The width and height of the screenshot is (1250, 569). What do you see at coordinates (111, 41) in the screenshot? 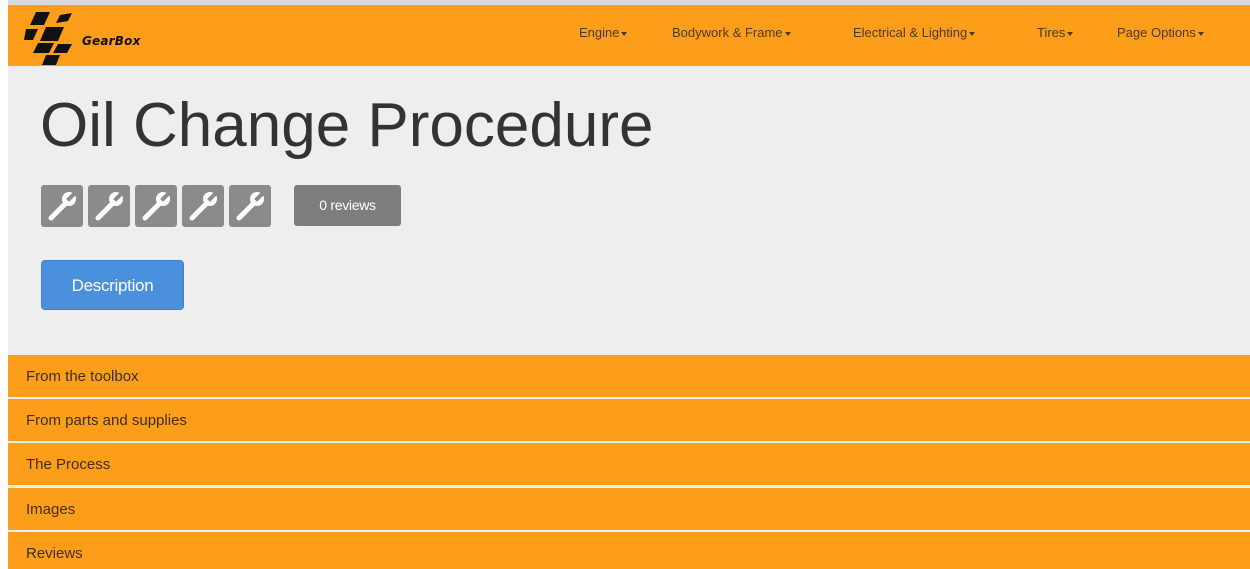
I see `brand-name: GearBox` at bounding box center [111, 41].